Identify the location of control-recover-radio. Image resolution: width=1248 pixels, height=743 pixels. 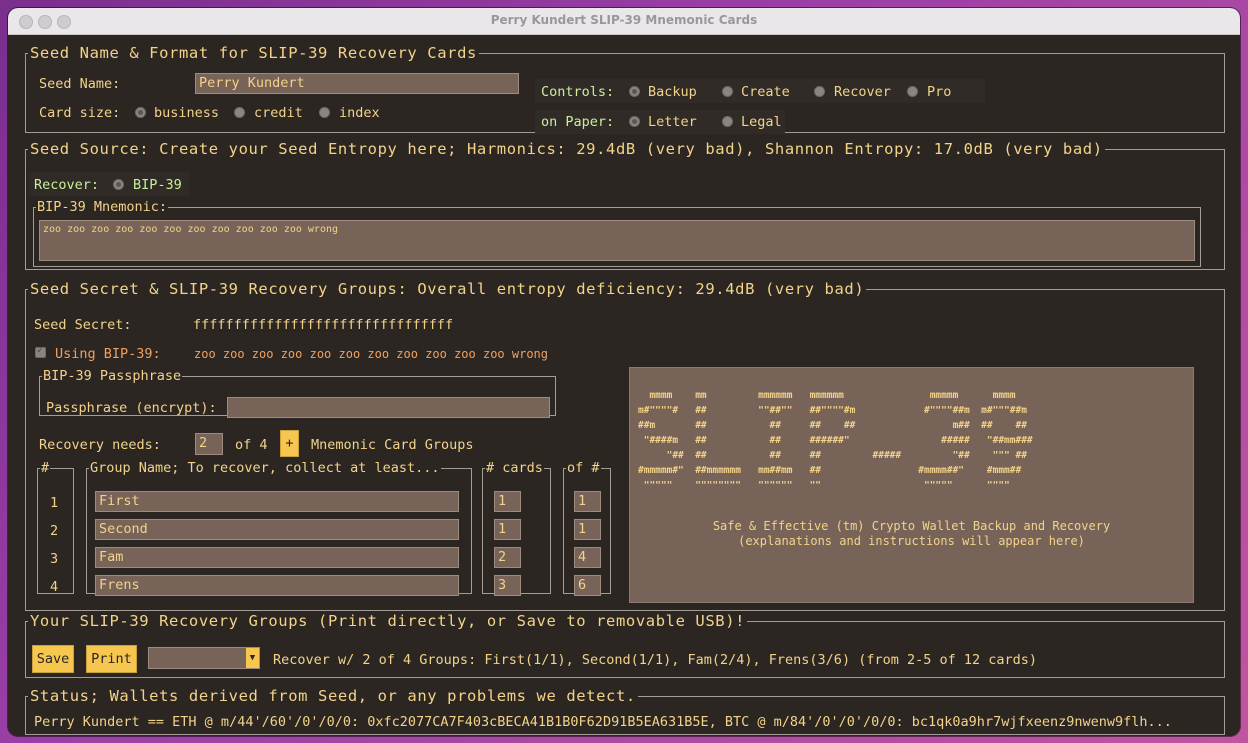
(819, 91).